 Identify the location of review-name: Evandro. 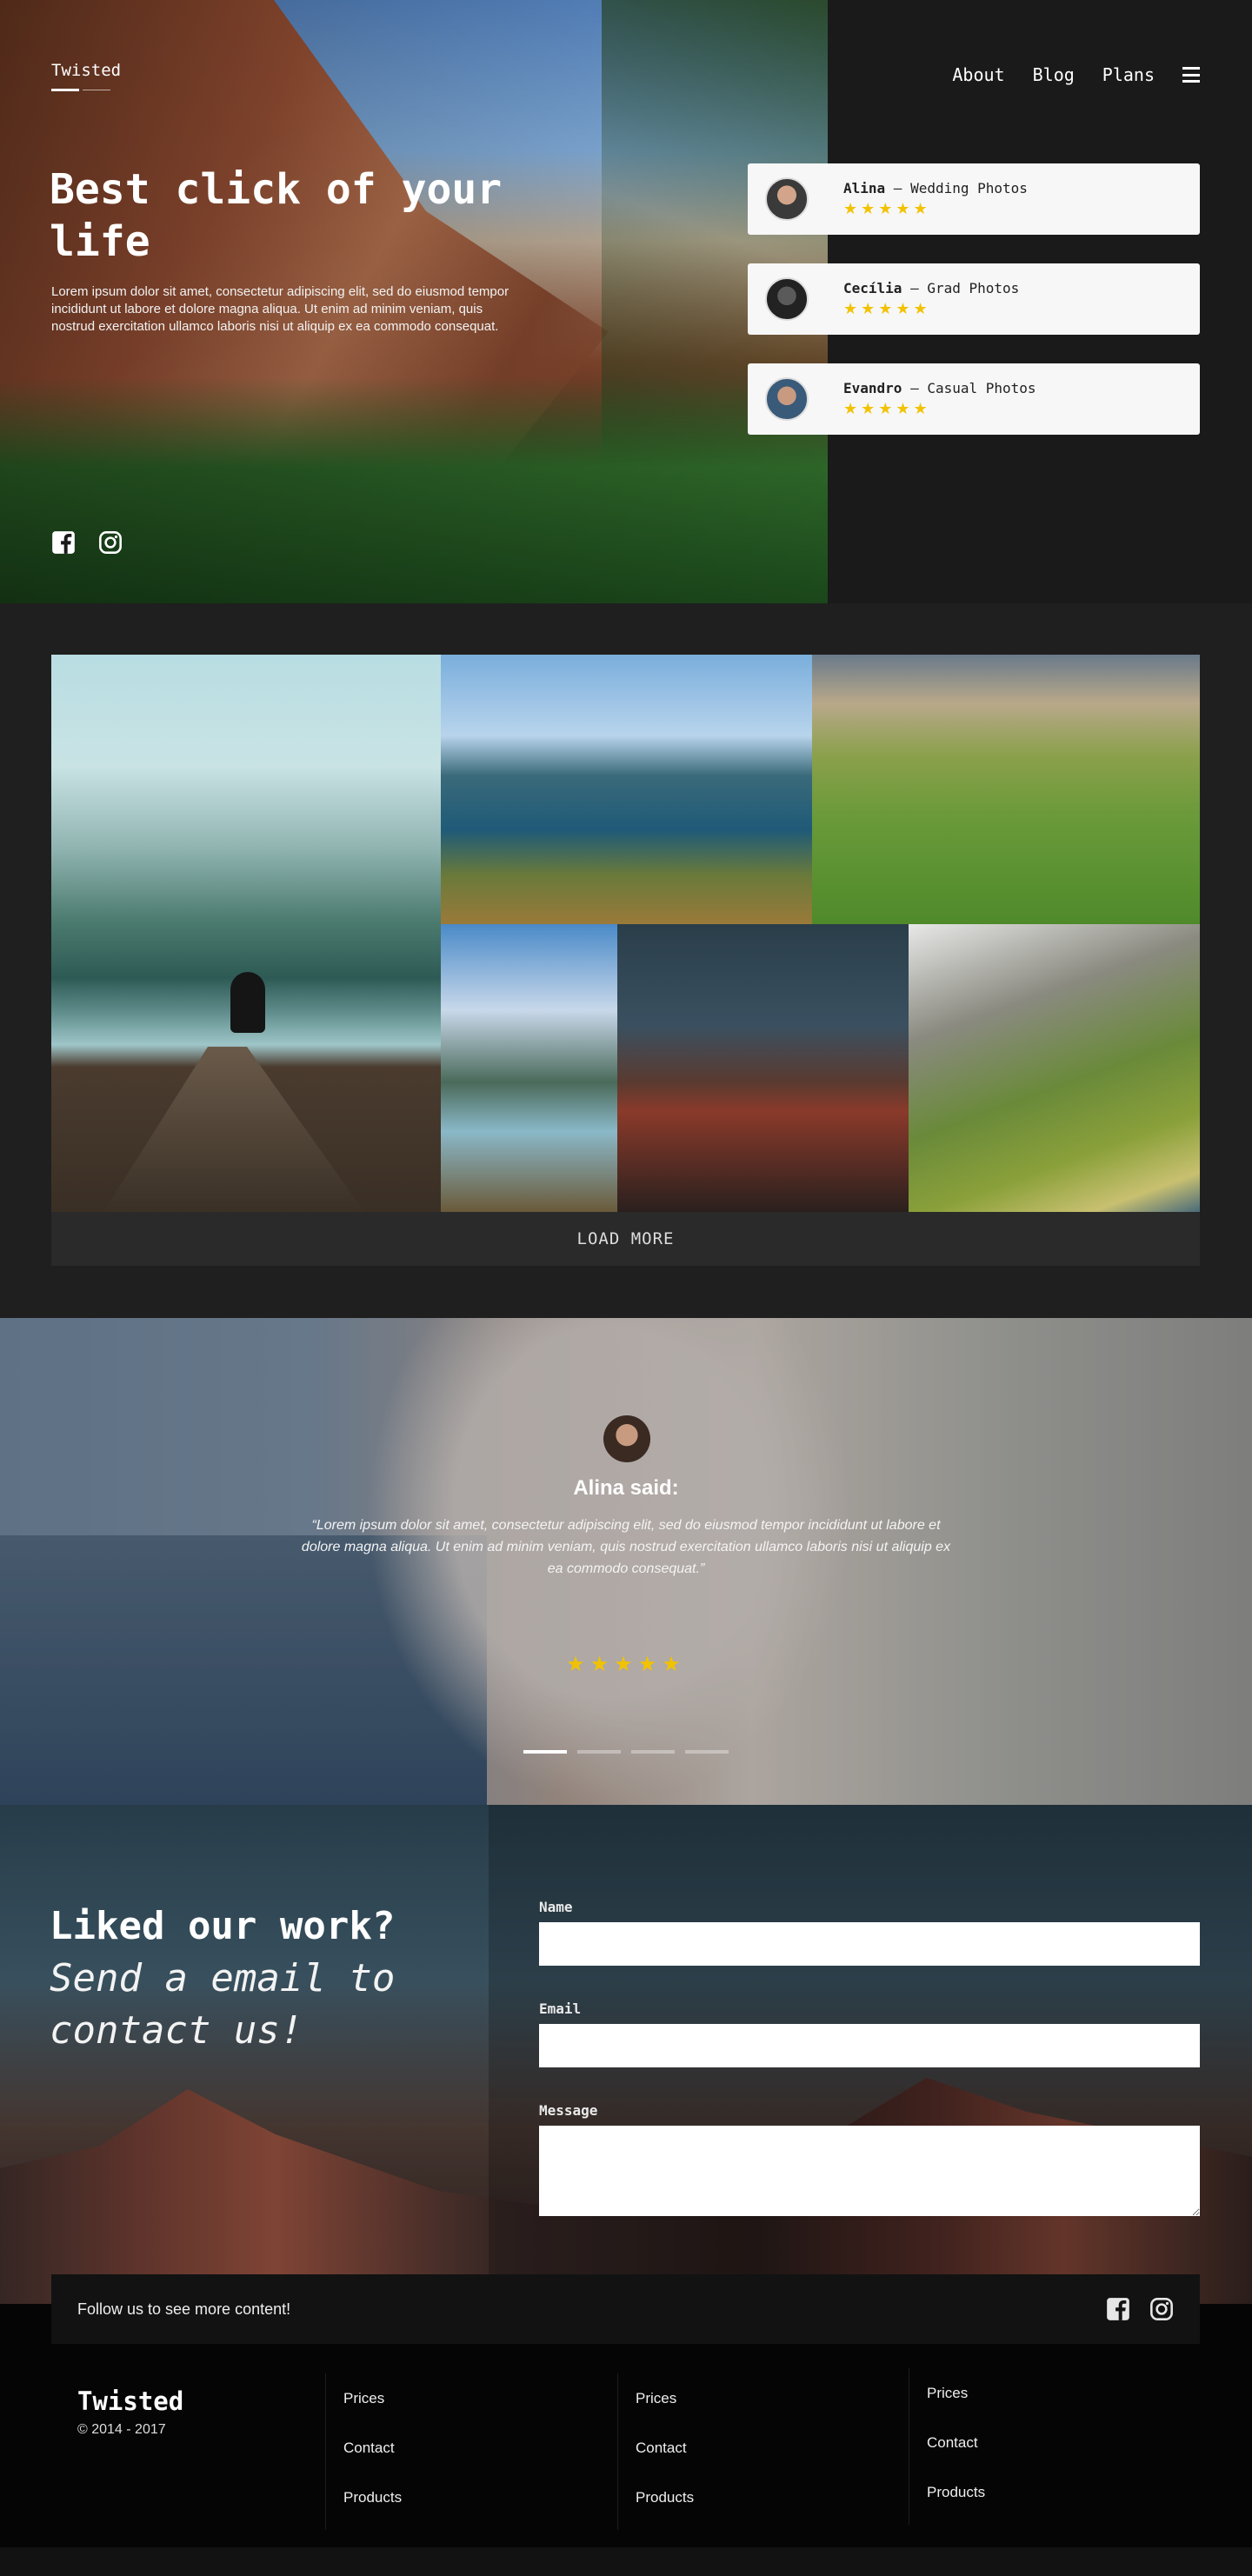
(872, 388).